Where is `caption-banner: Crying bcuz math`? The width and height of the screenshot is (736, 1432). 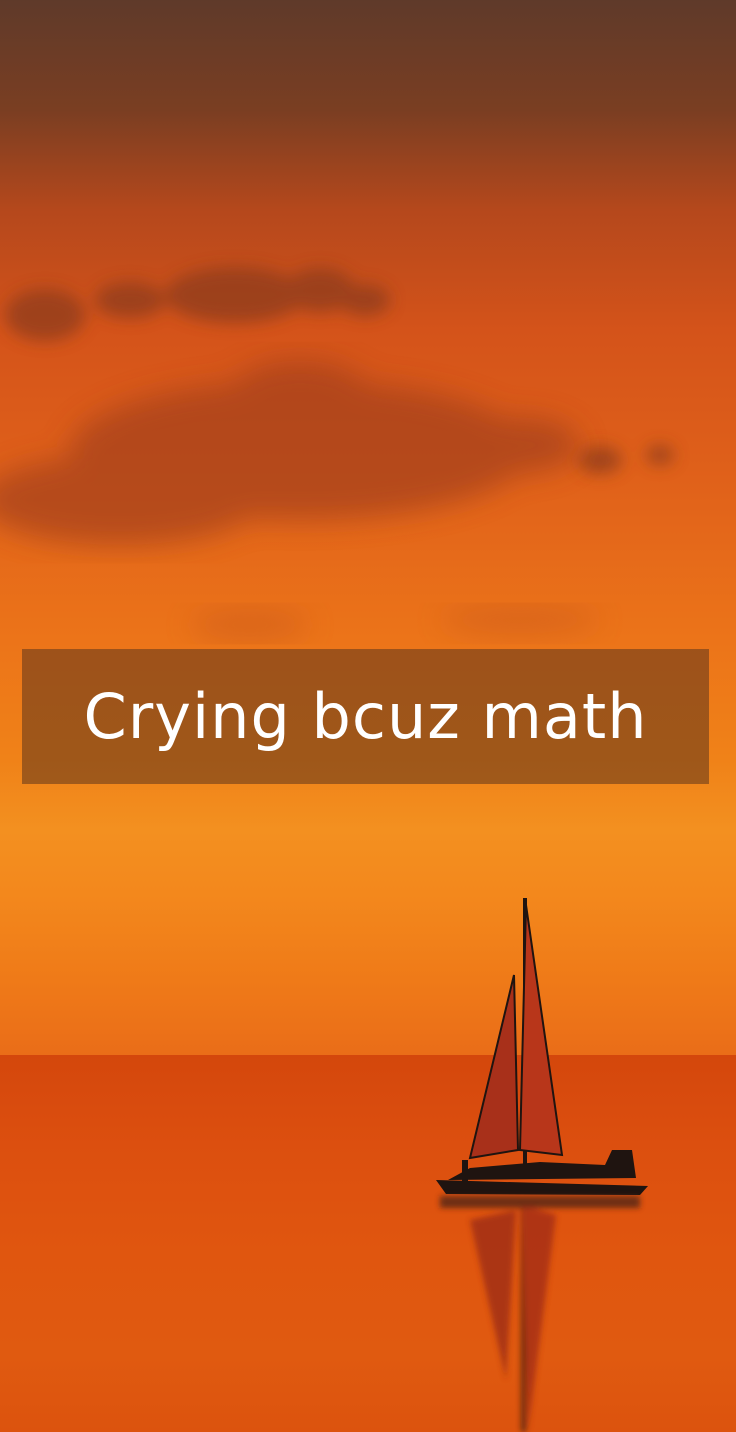
caption-banner: Crying bcuz math is located at coordinates (365, 716).